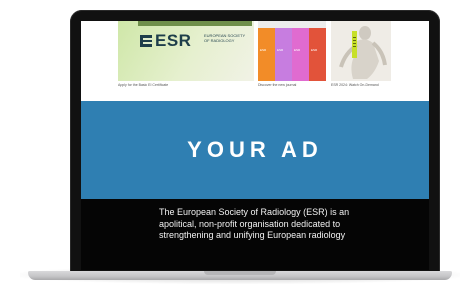  I want to click on esr-logo-word: ESR, so click(173, 40).